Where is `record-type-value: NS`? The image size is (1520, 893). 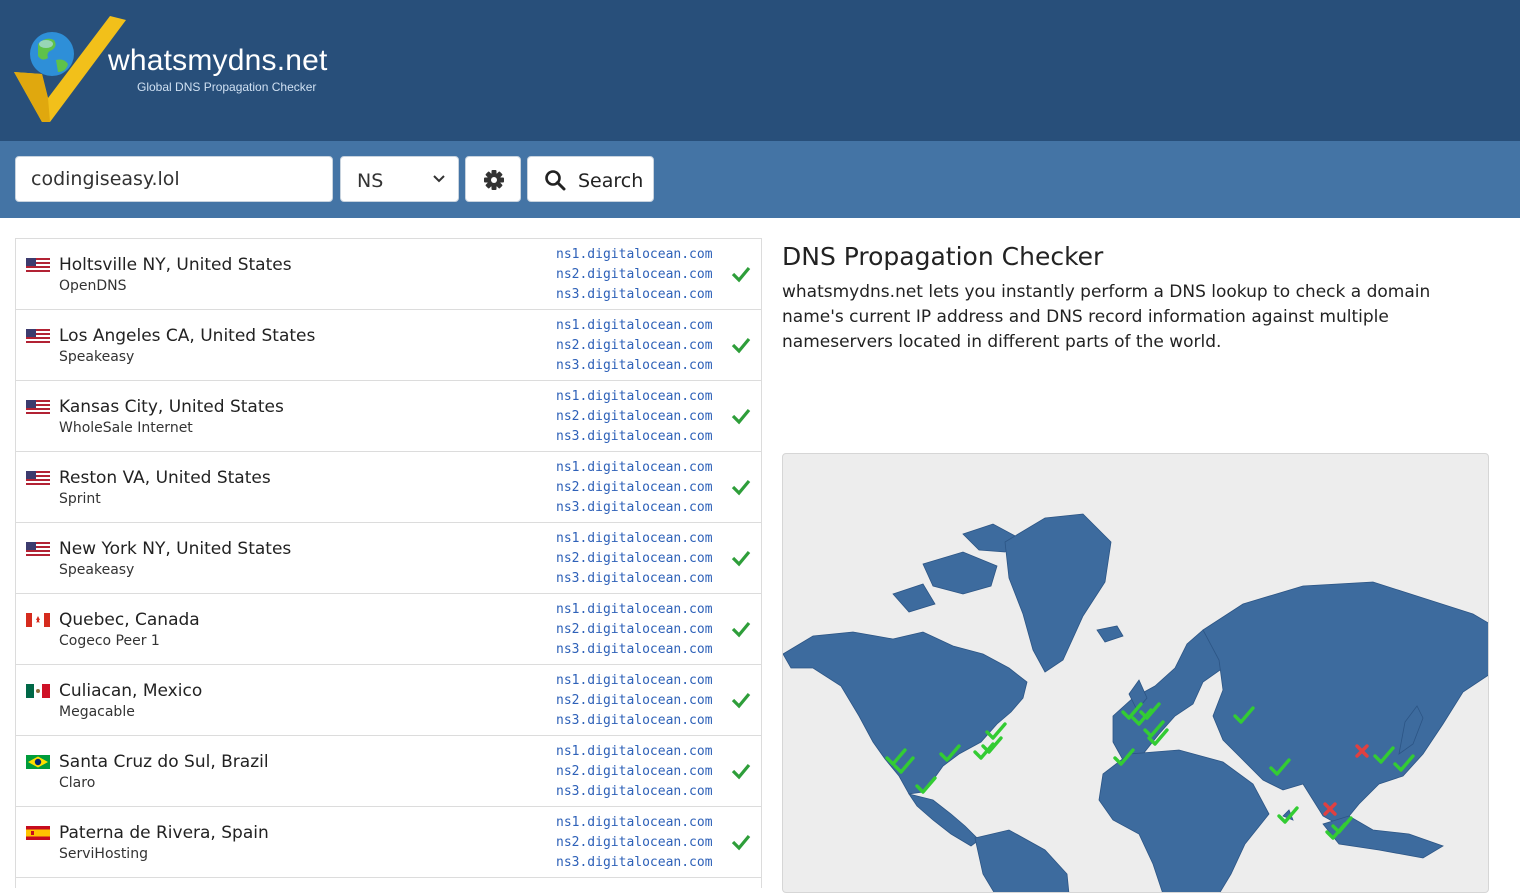 record-type-value: NS is located at coordinates (370, 181).